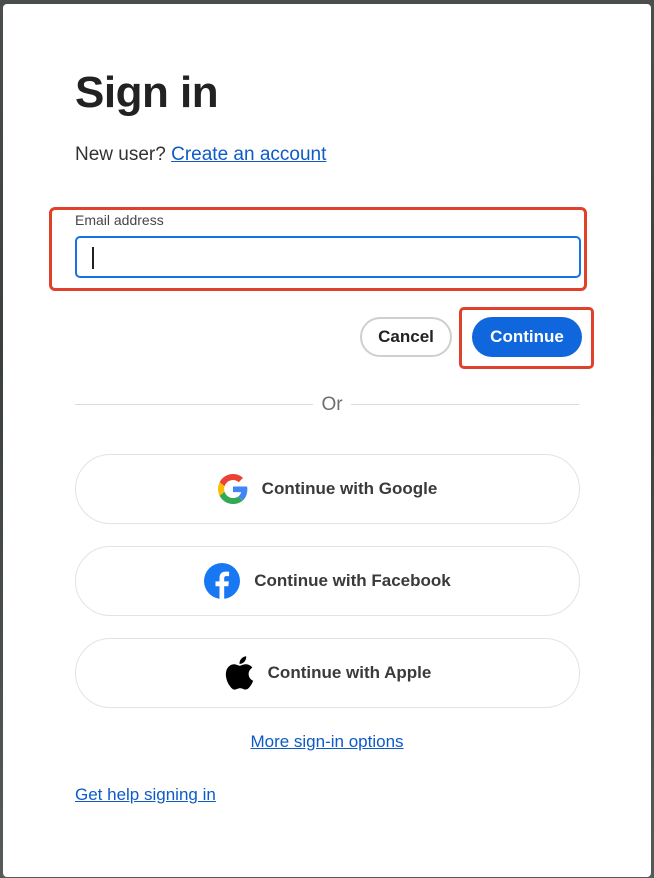 The height and width of the screenshot is (878, 654). I want to click on google-signin-button: Continue with Google, so click(327, 489).